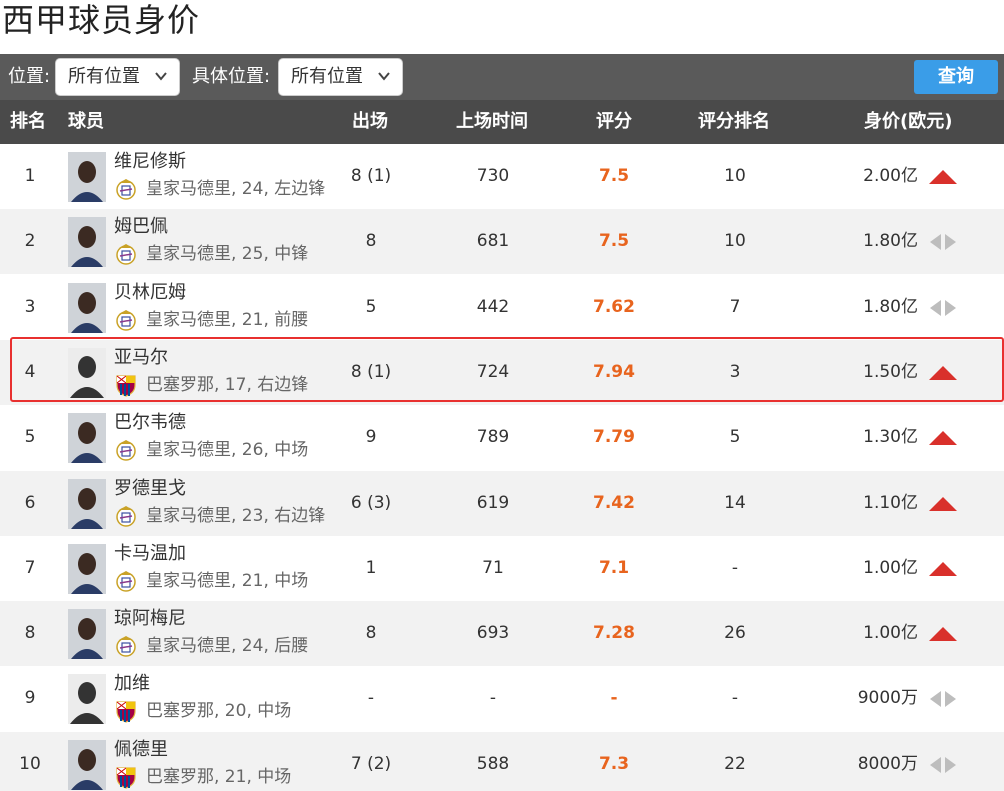 This screenshot has height=791, width=1004. What do you see at coordinates (150, 293) in the screenshot?
I see `player-name: 贝林厄姆` at bounding box center [150, 293].